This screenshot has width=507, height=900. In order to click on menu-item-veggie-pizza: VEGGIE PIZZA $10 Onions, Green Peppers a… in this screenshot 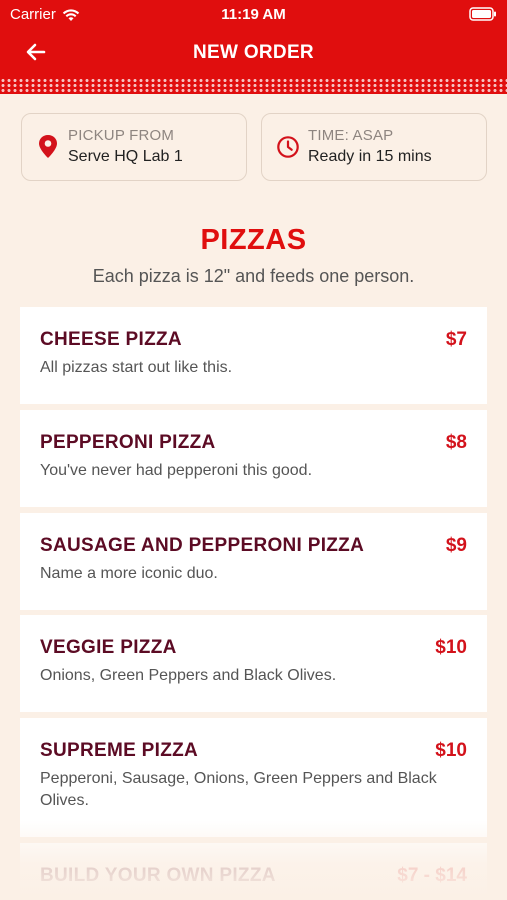, I will do `click(253, 663)`.